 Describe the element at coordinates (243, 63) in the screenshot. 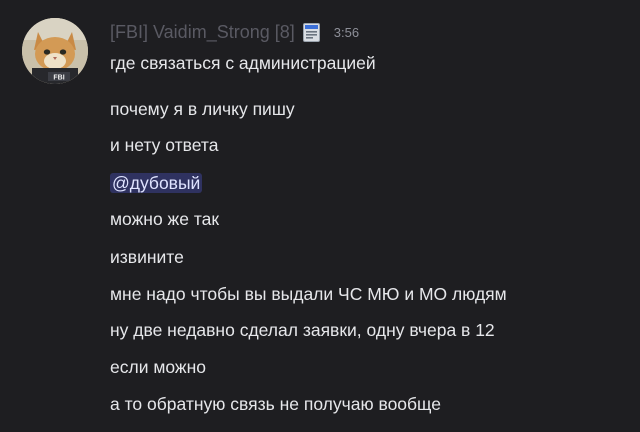

I see `message-line: где связаться с администрацией` at that location.